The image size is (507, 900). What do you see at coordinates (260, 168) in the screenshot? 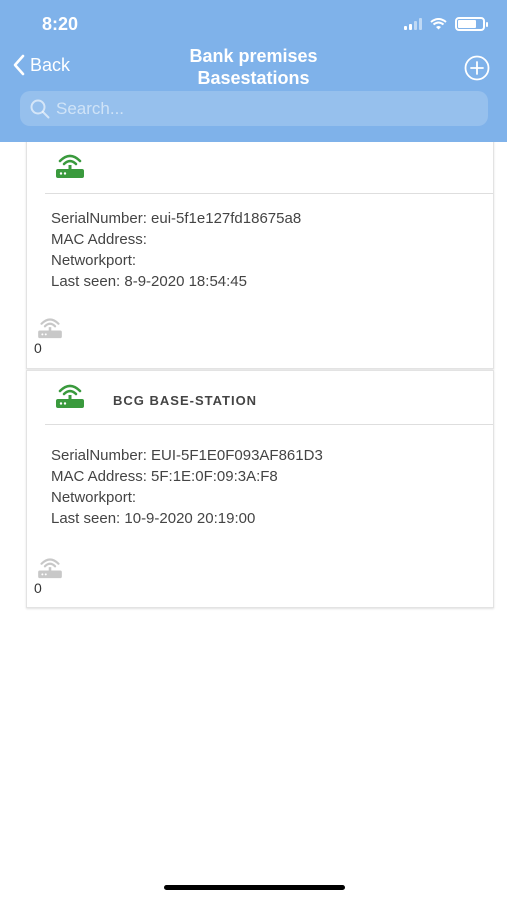
I see `card-header` at bounding box center [260, 168].